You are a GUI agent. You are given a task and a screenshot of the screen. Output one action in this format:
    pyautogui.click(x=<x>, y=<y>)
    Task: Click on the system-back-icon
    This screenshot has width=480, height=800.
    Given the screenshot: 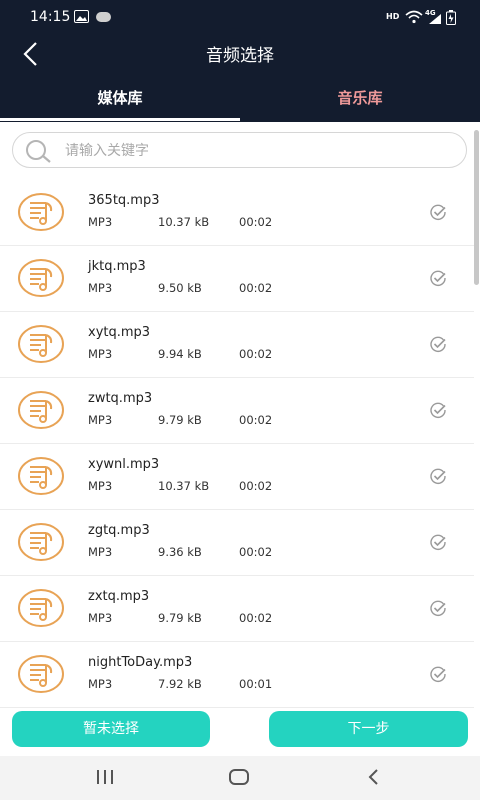 What is the action you would take?
    pyautogui.click(x=373, y=777)
    